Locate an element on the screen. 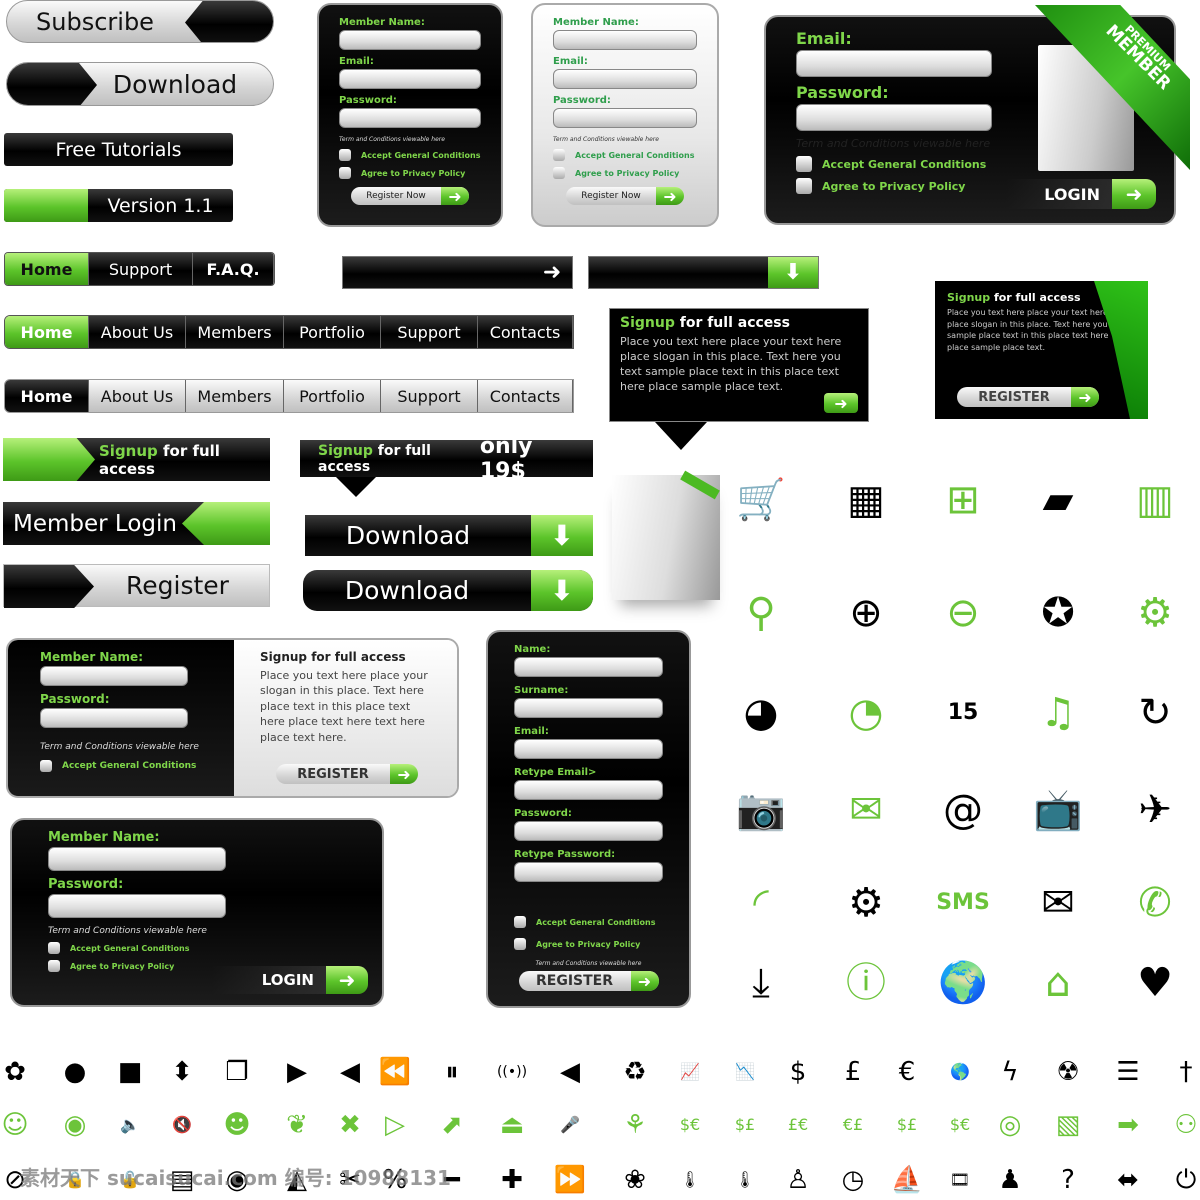 The image size is (1200, 1200). pie-chart-icon: ◔ is located at coordinates (866, 713).